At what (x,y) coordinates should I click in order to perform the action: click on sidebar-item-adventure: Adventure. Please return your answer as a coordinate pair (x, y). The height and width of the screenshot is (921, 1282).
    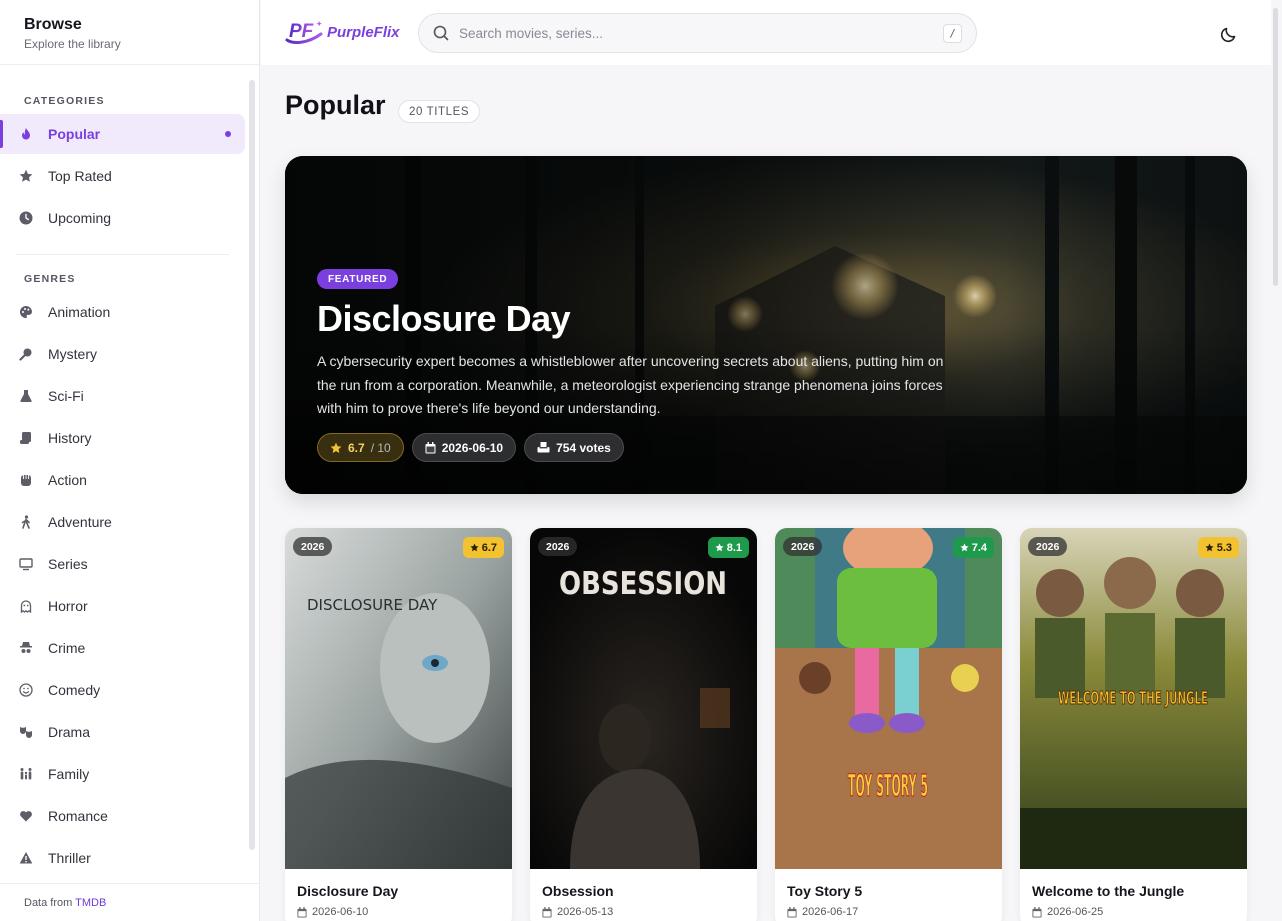
    Looking at the image, I should click on (122, 522).